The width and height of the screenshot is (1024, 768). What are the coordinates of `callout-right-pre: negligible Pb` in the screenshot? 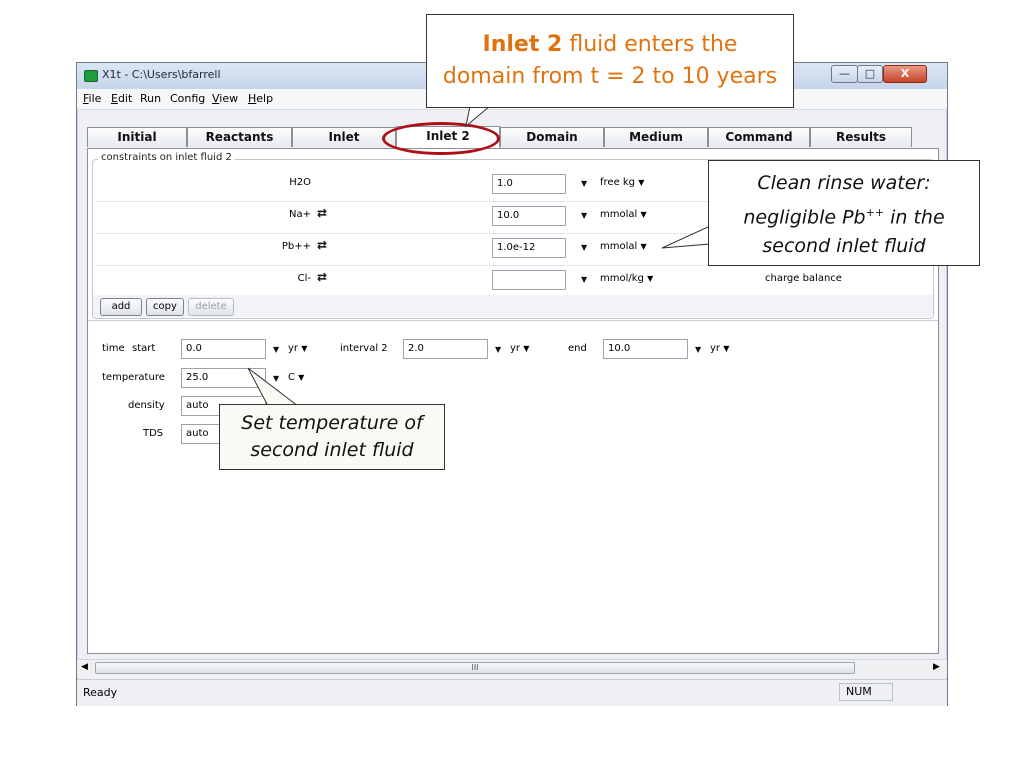 It's located at (804, 217).